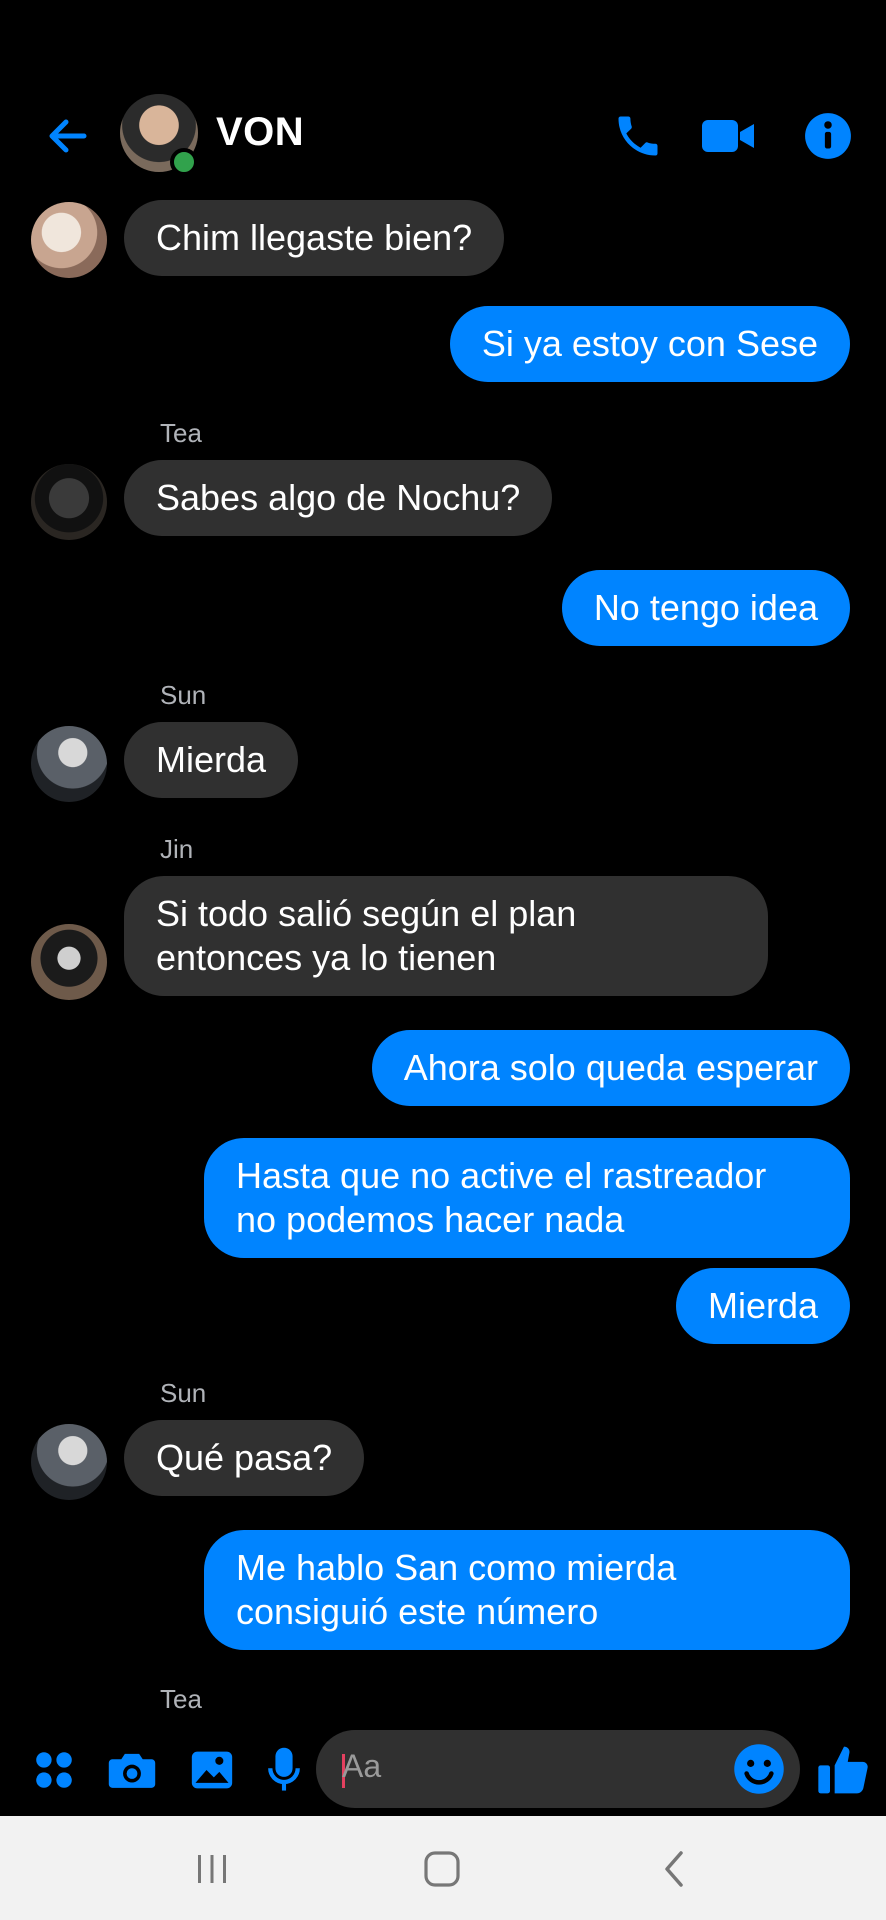 Image resolution: width=886 pixels, height=1920 pixels. I want to click on recents-icon, so click(212, 1869).